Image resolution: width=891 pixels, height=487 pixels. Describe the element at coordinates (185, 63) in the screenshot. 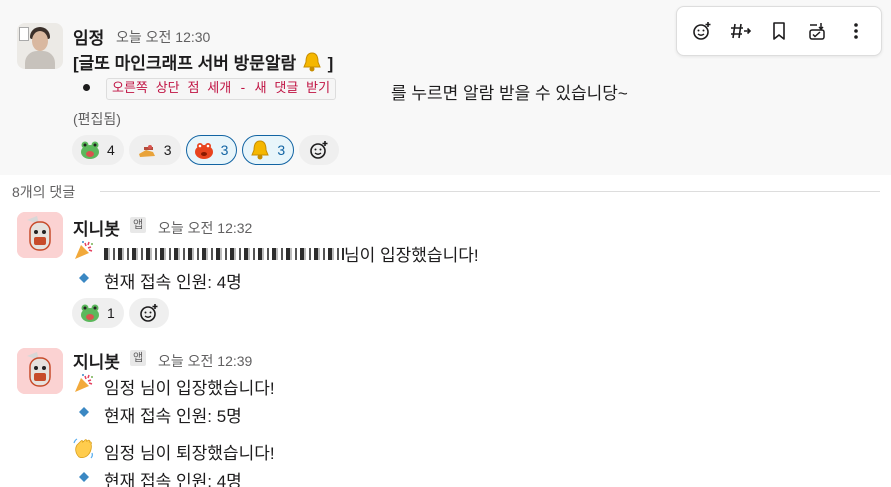

I see `message-title-text: [글또 마인크래프 서버 방문알람` at that location.